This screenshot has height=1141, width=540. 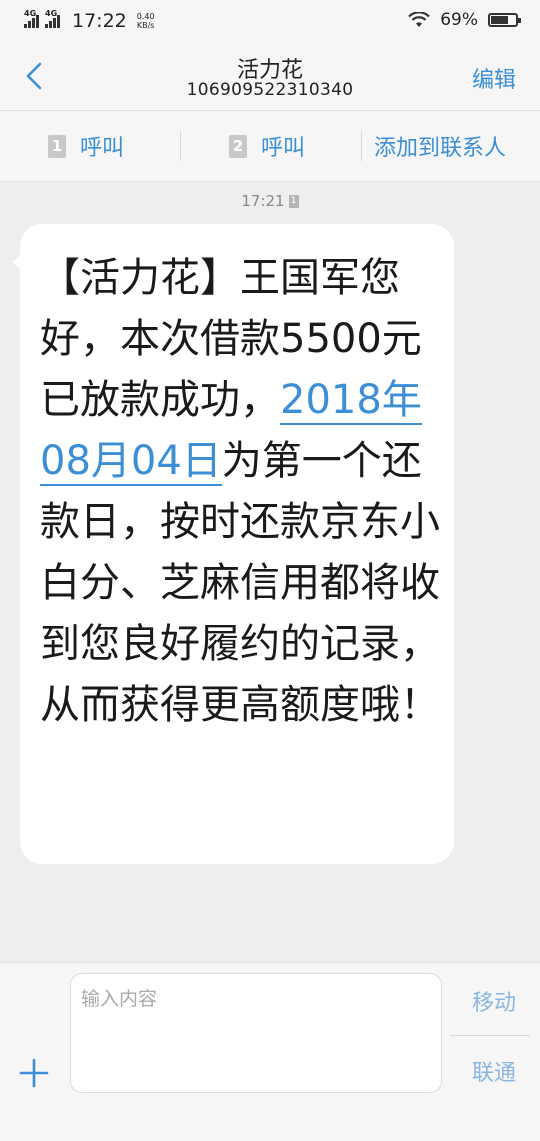 I want to click on sim2-network-label: 4G, so click(x=51, y=13).